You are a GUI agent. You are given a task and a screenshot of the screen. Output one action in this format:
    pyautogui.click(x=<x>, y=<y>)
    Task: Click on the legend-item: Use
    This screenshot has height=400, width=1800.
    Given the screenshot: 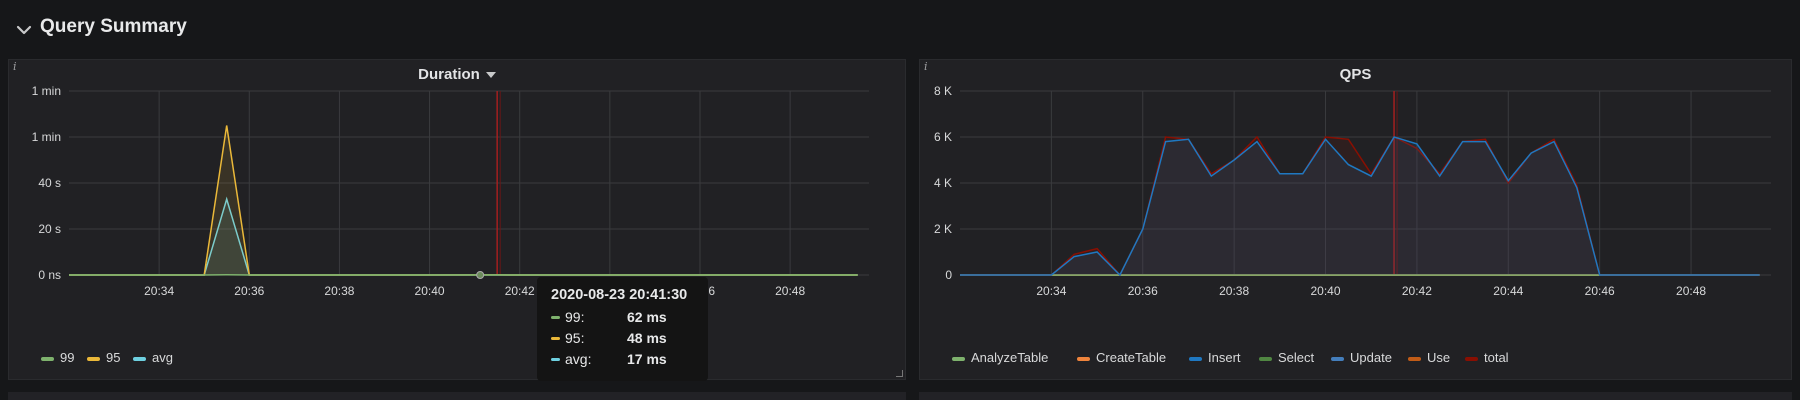 What is the action you would take?
    pyautogui.click(x=1429, y=357)
    